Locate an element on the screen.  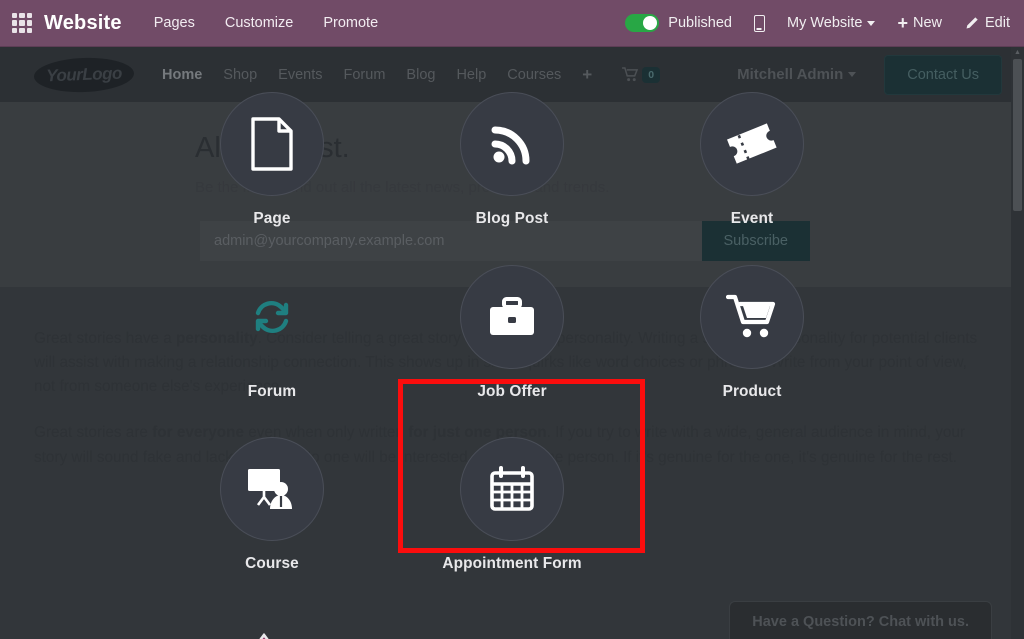
new-content-label: Product is located at coordinates (752, 391).